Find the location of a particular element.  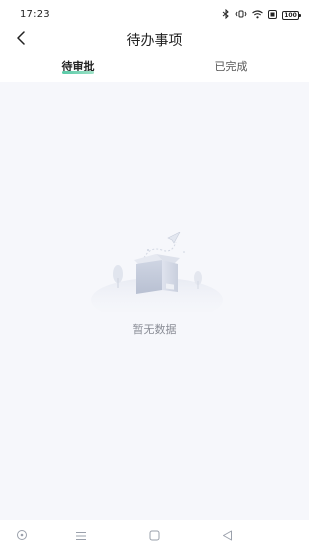

square-icon is located at coordinates (154, 535).